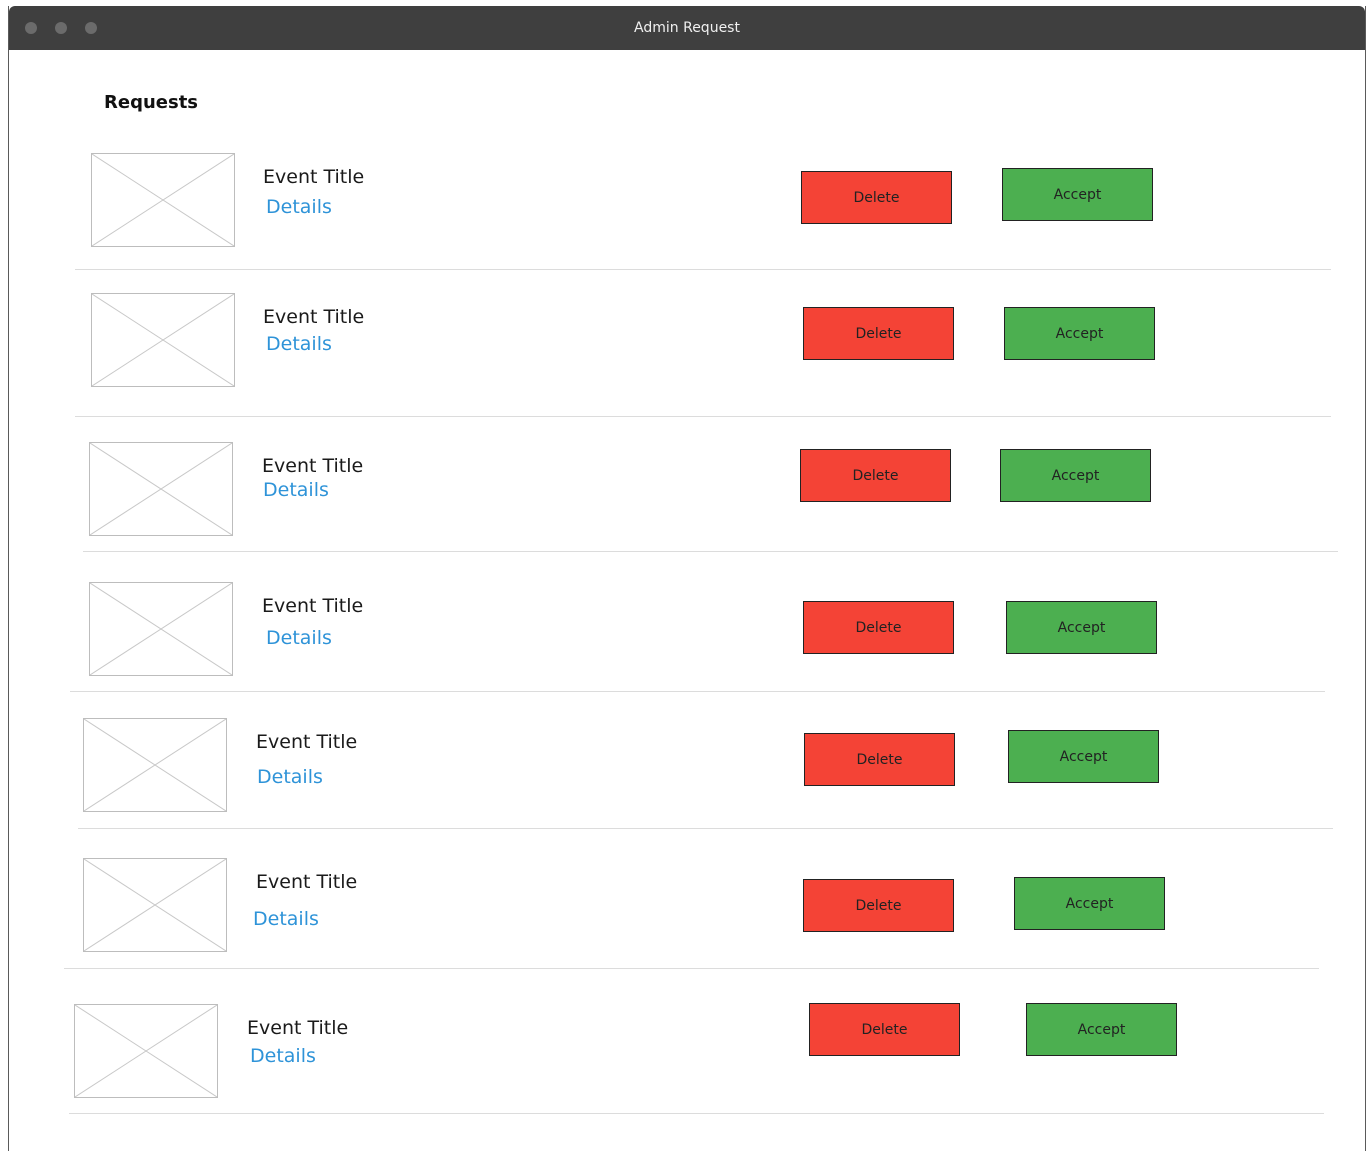 This screenshot has width=1368, height=1151. Describe the element at coordinates (151, 102) in the screenshot. I see `page-title: Requests` at that location.